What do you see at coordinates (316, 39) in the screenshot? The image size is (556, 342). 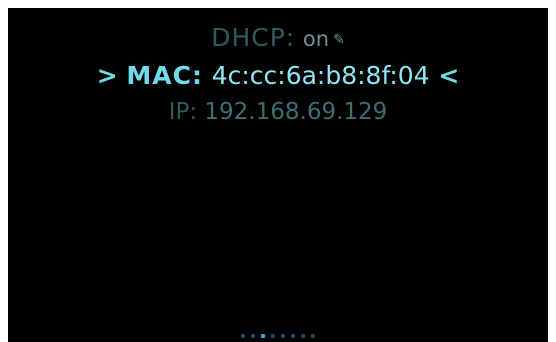 I see `dhcp-value: on` at bounding box center [316, 39].